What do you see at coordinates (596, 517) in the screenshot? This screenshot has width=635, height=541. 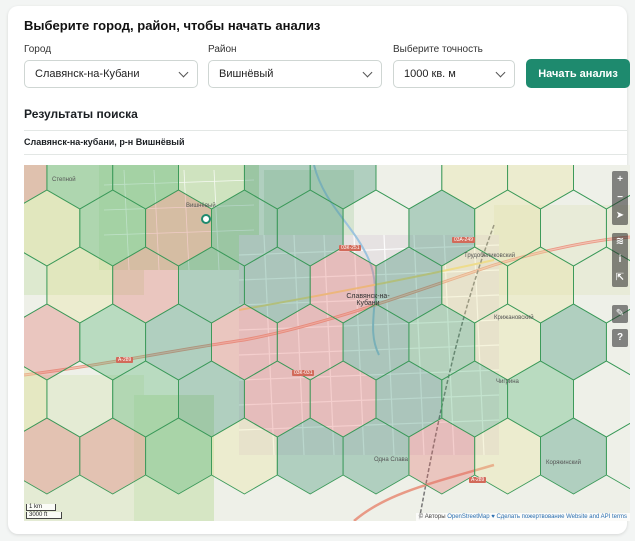 I see `terms-link: Website and API terms` at bounding box center [596, 517].